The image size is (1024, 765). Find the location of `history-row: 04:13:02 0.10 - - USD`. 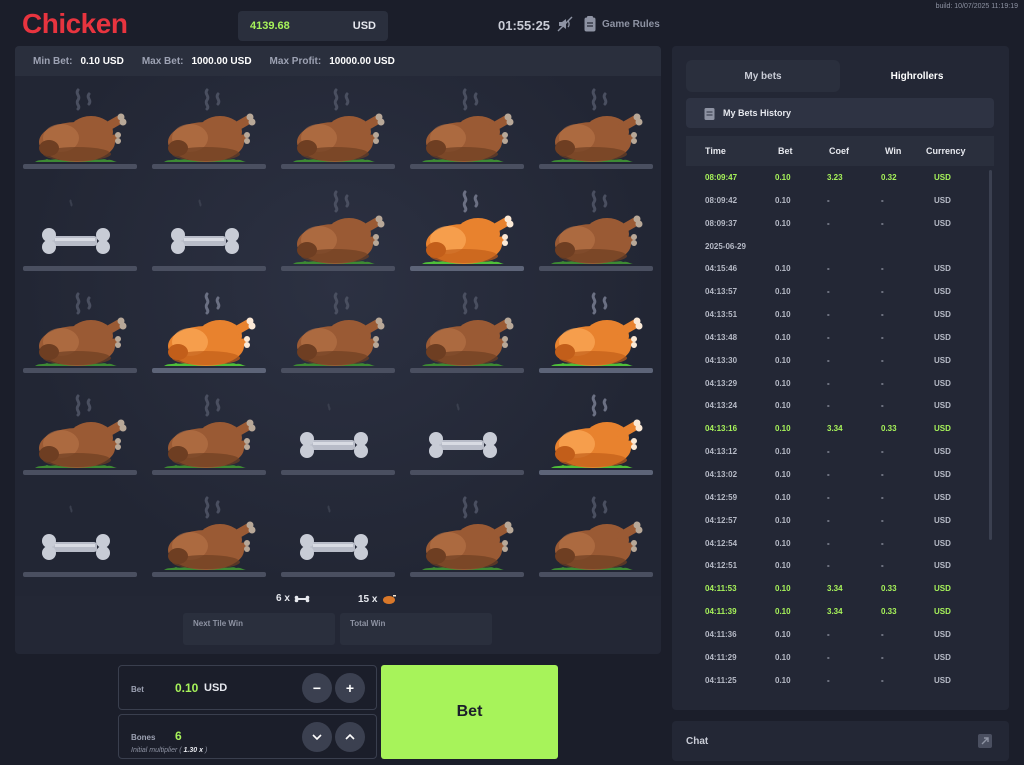

history-row: 04:13:02 0.10 - - USD is located at coordinates (840, 474).